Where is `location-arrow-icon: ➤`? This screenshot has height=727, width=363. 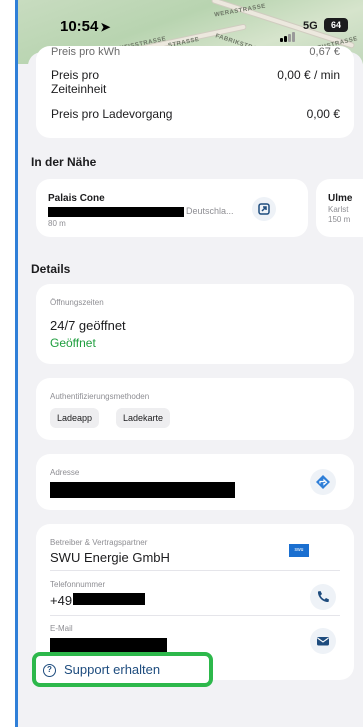
location-arrow-icon: ➤ is located at coordinates (105, 27).